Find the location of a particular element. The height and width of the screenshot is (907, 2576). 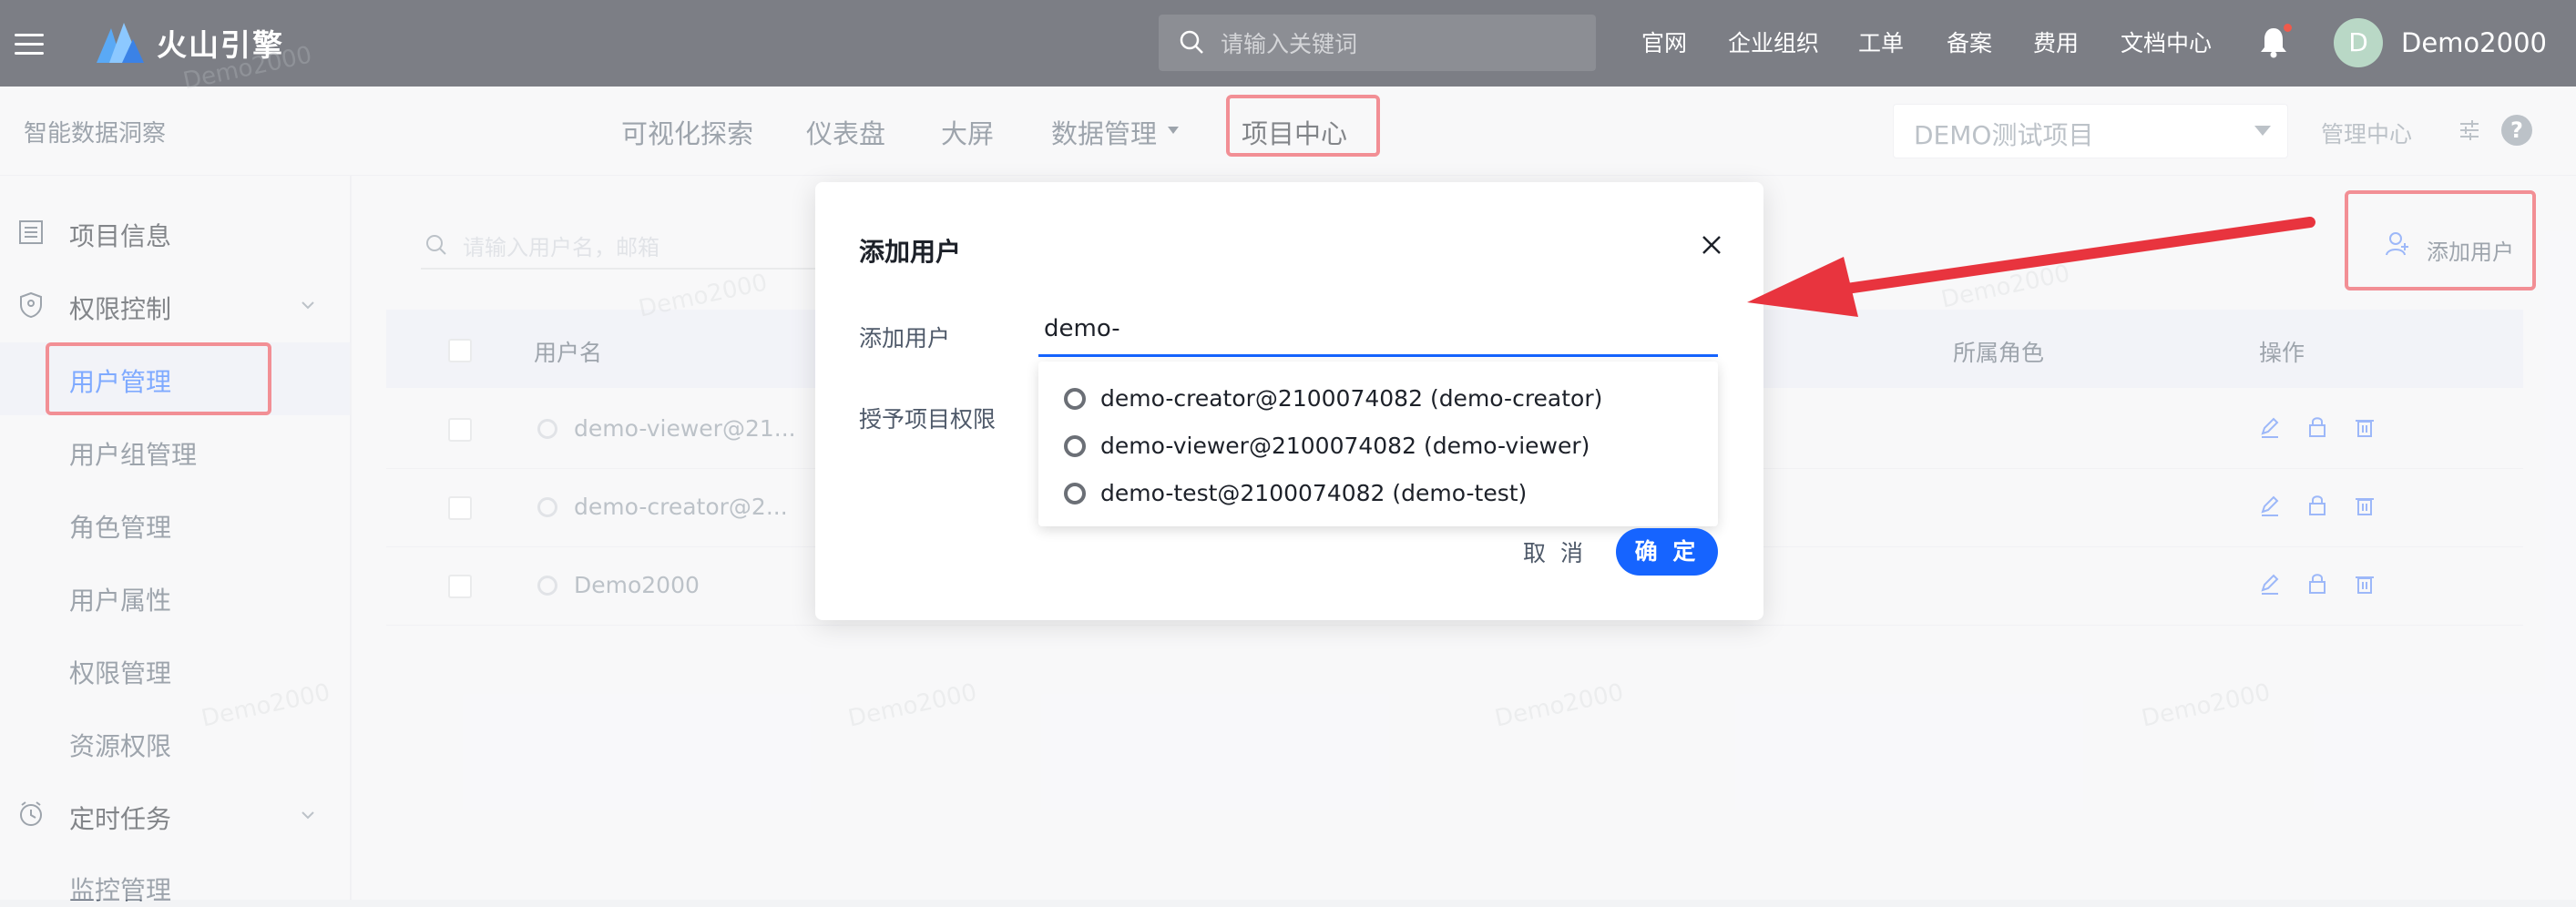

link-ticket: 工单 is located at coordinates (1881, 43).